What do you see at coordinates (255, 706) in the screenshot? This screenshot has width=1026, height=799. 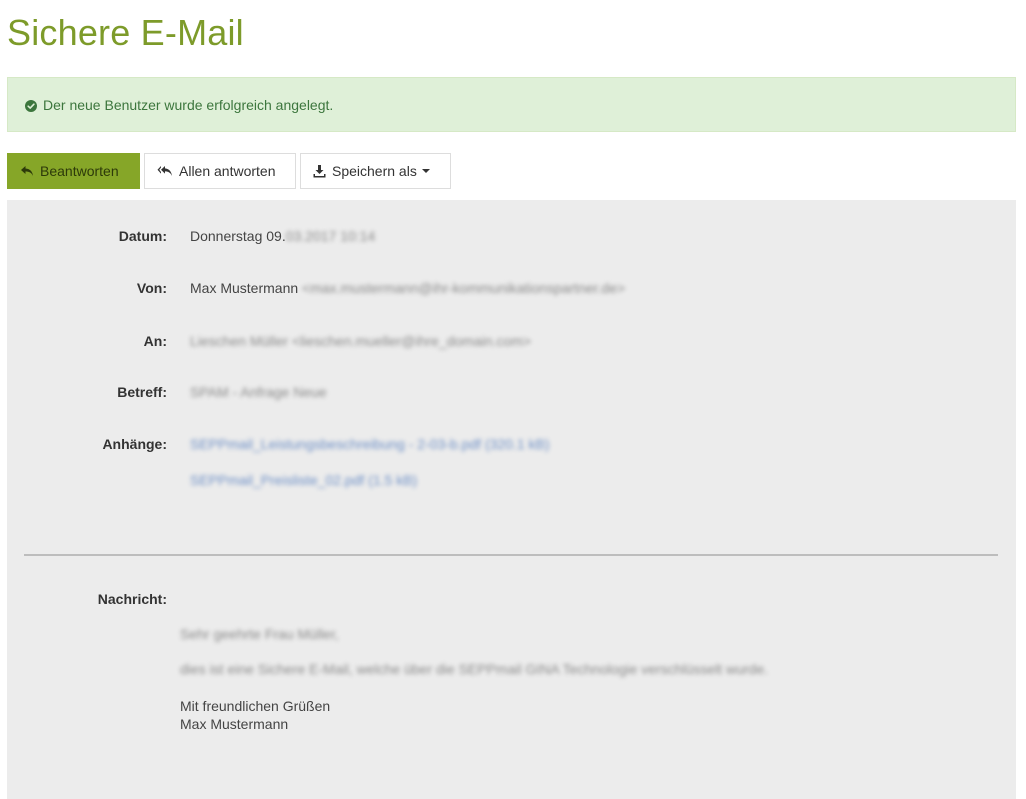 I see `message-closing: Mit freundlichen Grüßen` at bounding box center [255, 706].